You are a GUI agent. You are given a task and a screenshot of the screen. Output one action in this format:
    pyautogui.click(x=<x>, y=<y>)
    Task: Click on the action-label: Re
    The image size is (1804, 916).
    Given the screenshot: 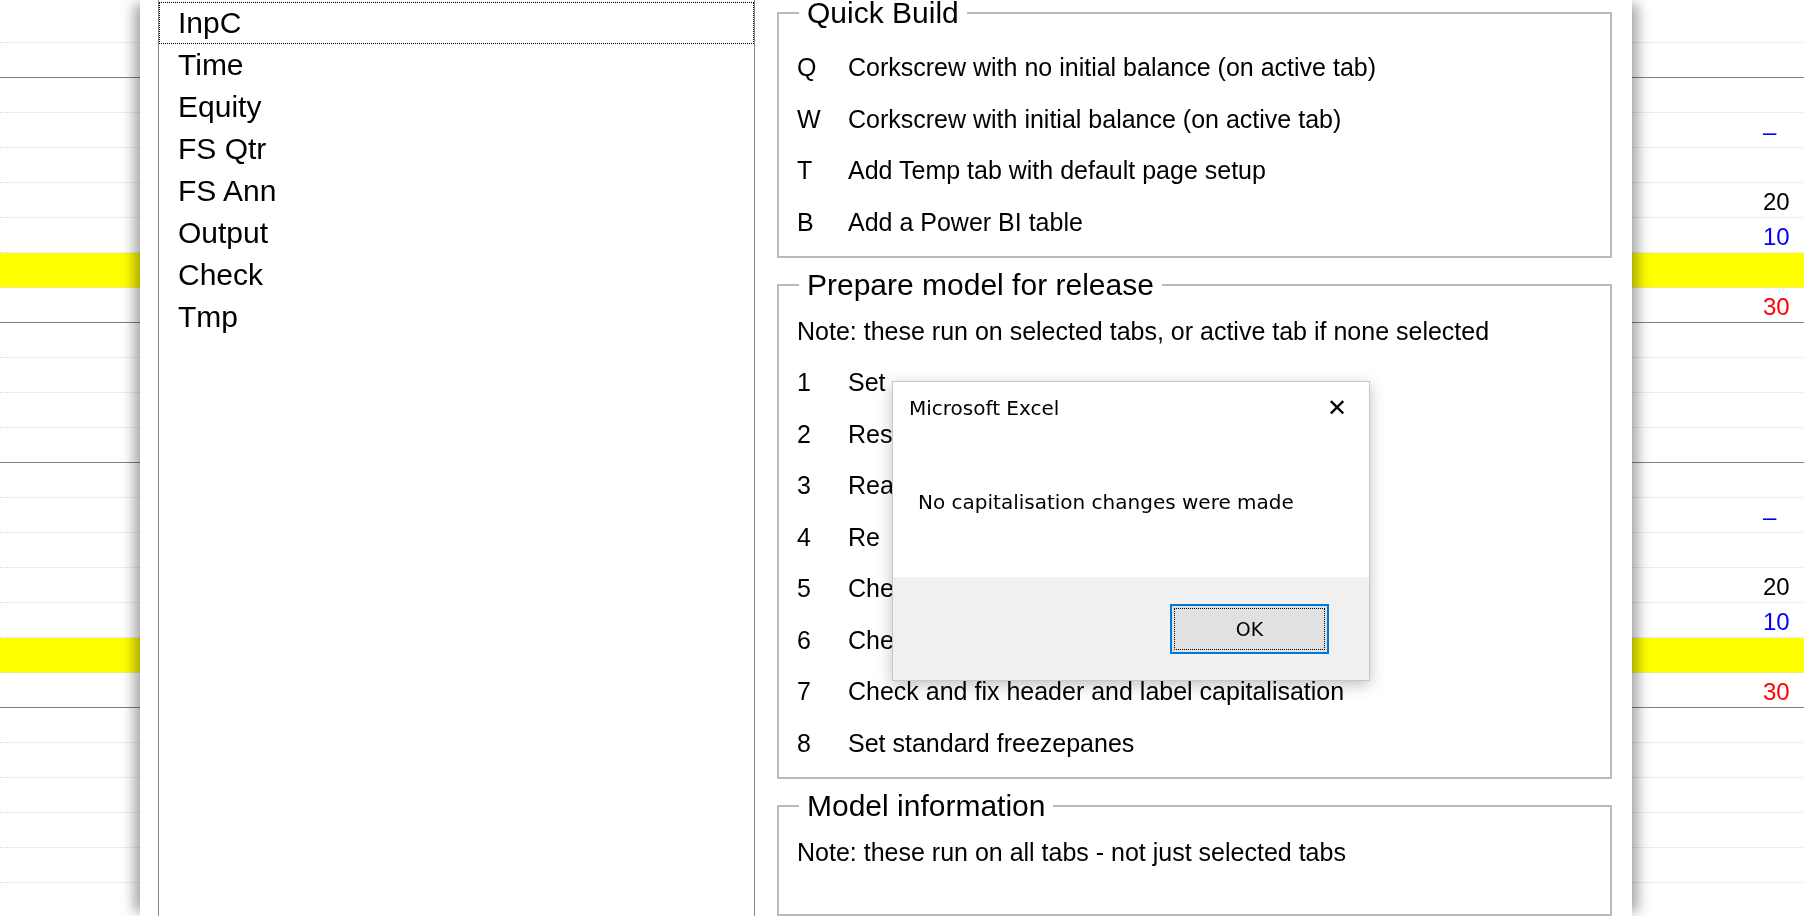 What is the action you would take?
    pyautogui.click(x=864, y=537)
    